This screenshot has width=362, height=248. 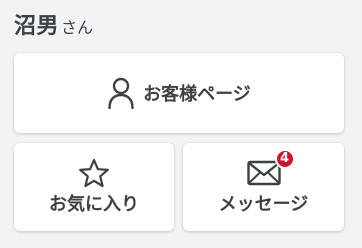 I want to click on user-honorific: さん, so click(x=77, y=27).